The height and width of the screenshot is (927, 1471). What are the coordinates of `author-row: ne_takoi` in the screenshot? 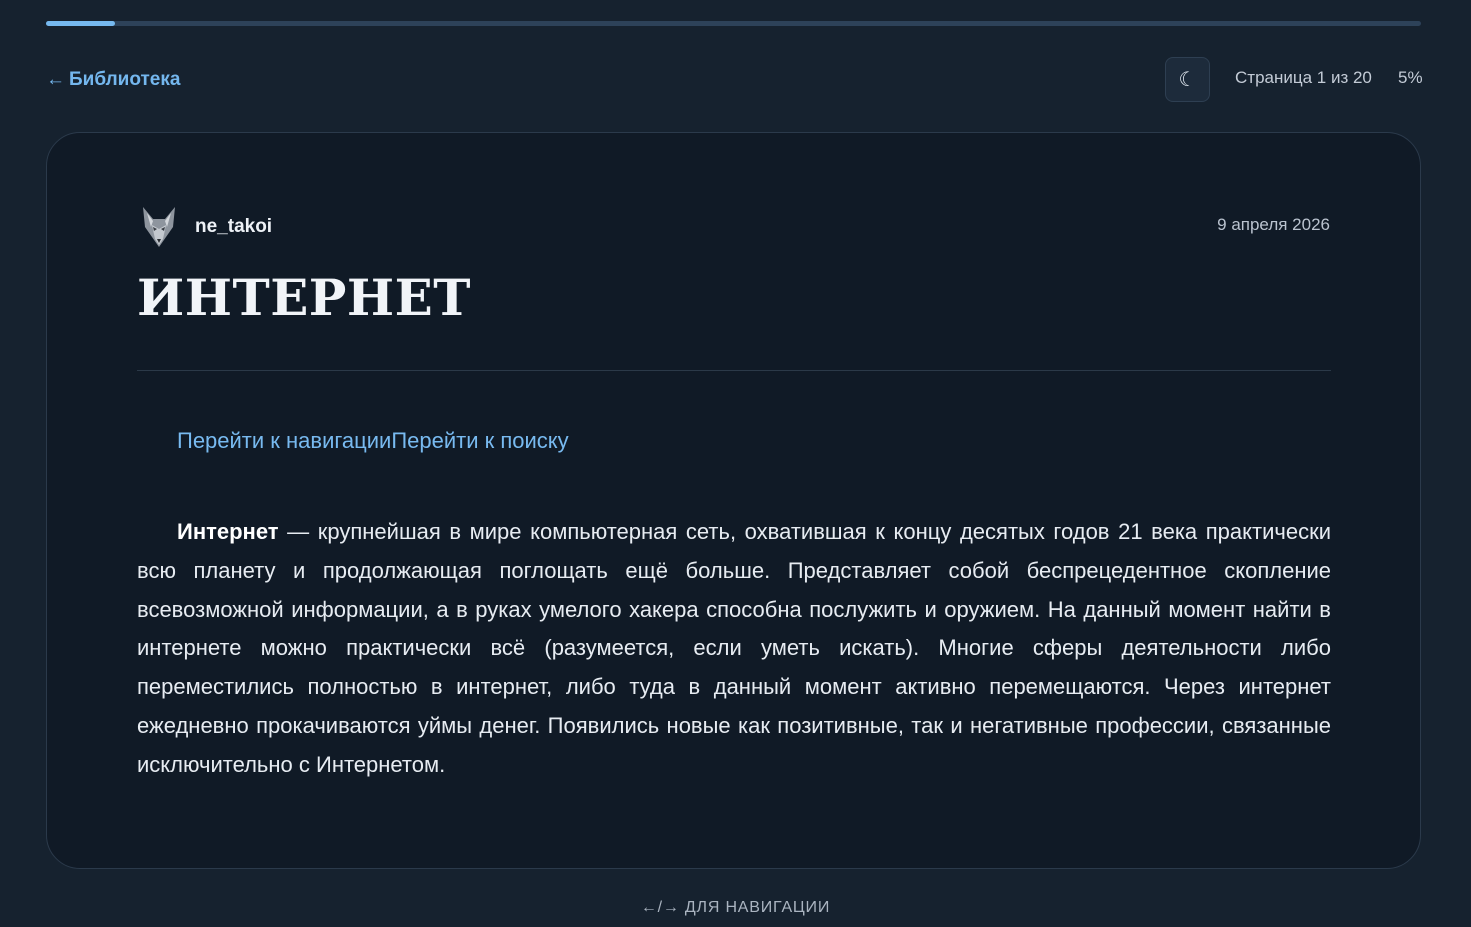 It's located at (204, 227).